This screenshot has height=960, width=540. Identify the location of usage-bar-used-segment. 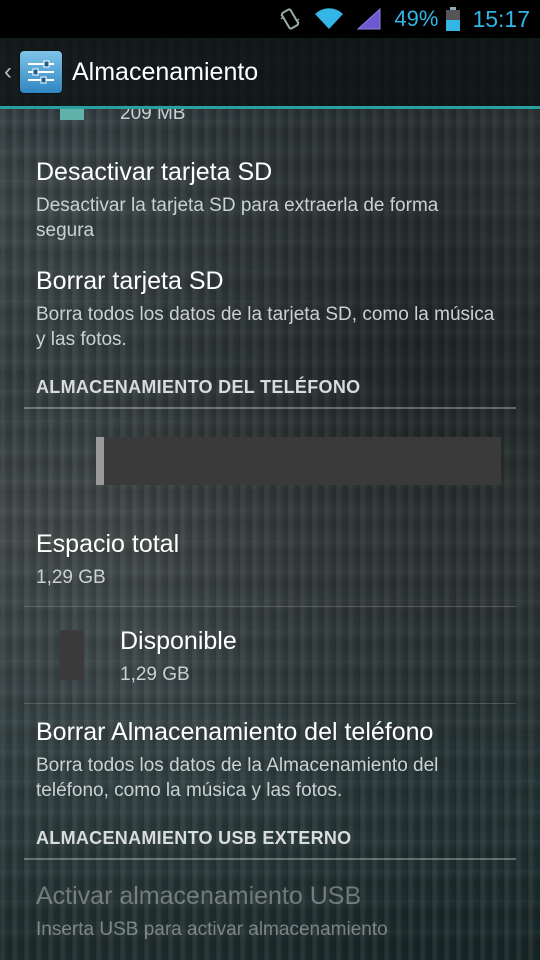
(100, 461).